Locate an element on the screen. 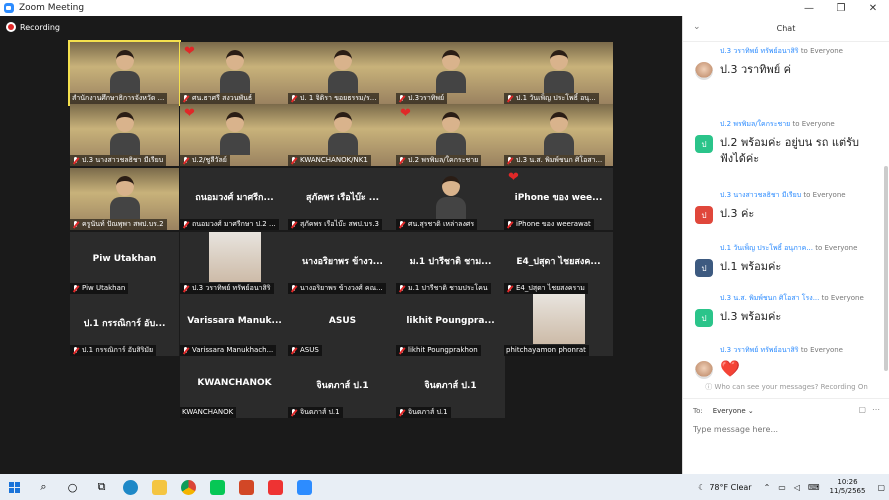  weather-icon: ☾ is located at coordinates (701, 487).